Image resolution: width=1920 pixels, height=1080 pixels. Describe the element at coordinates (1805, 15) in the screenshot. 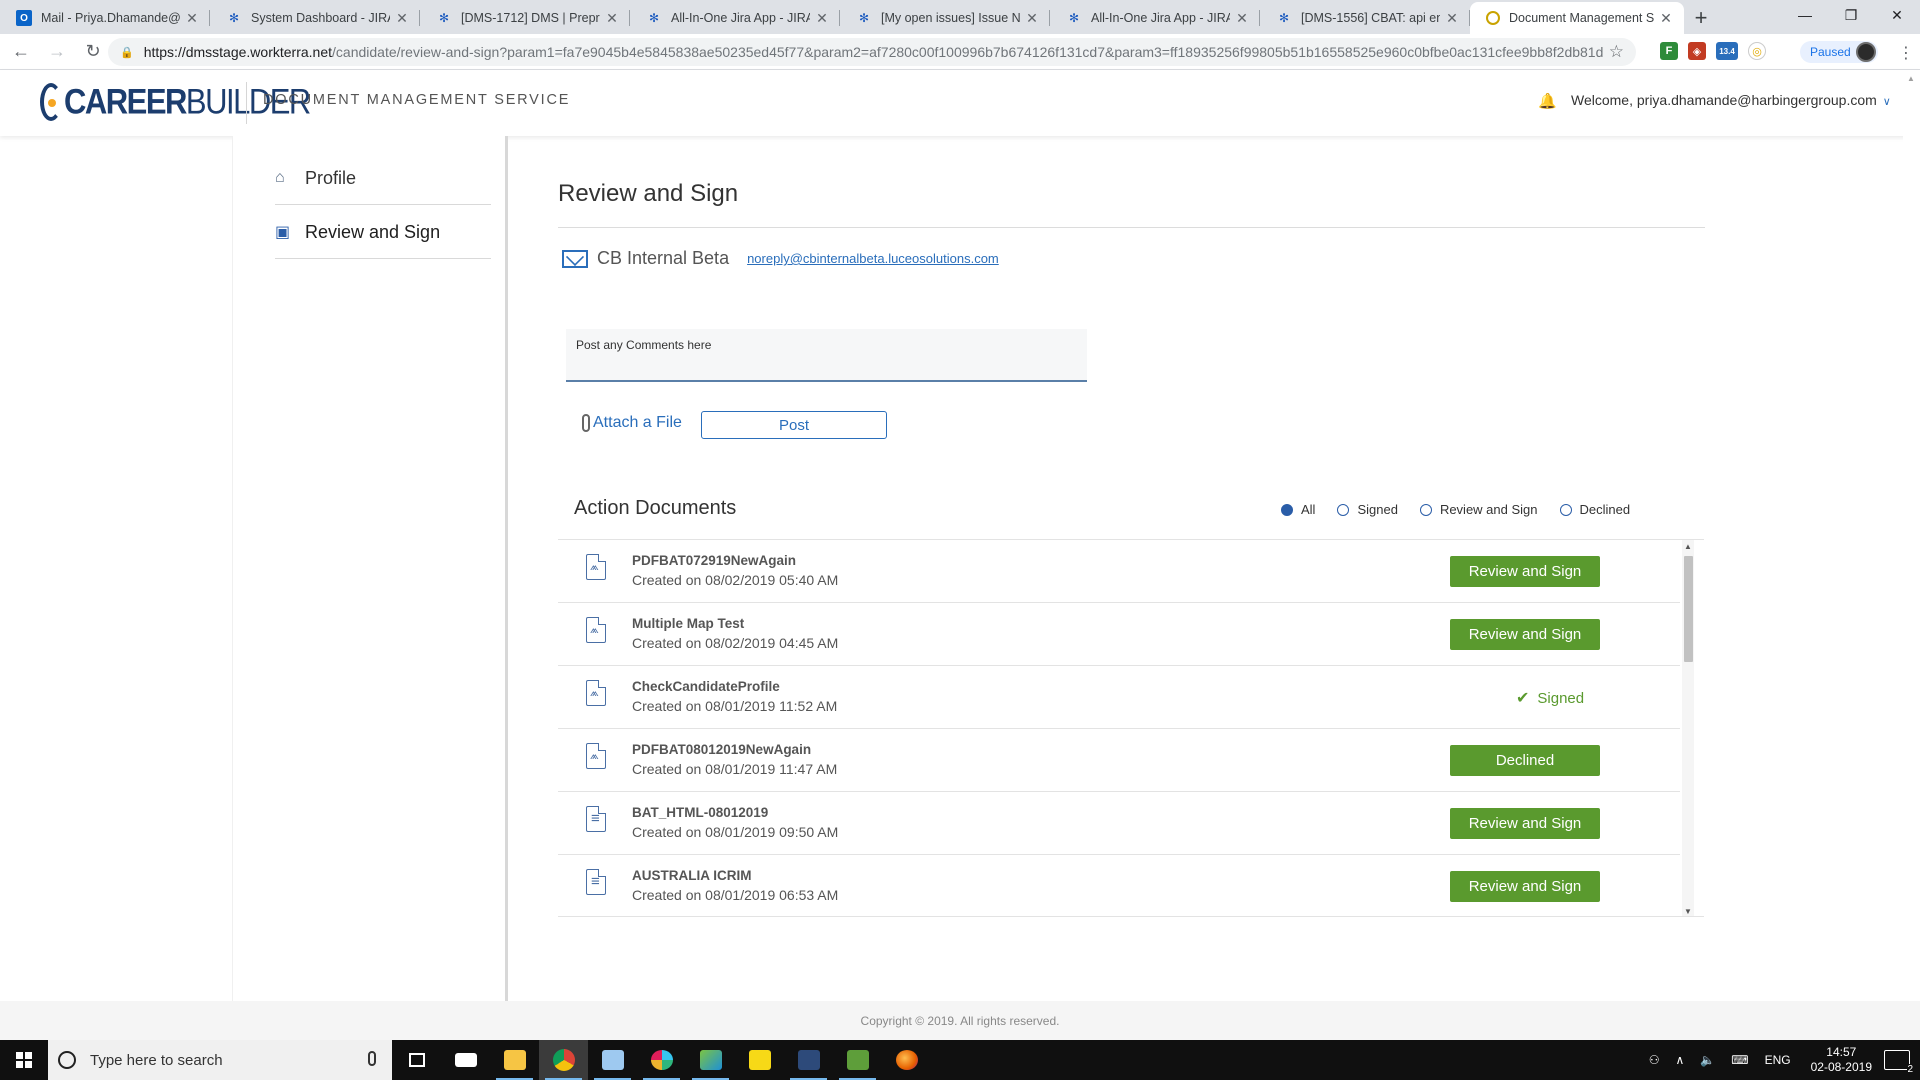

I see `minimize-icon: —` at that location.